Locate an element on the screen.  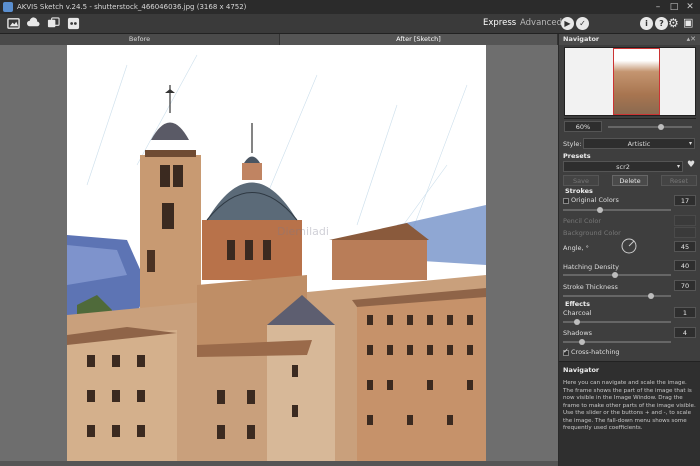
background-color-swatch is located at coordinates (685, 232).